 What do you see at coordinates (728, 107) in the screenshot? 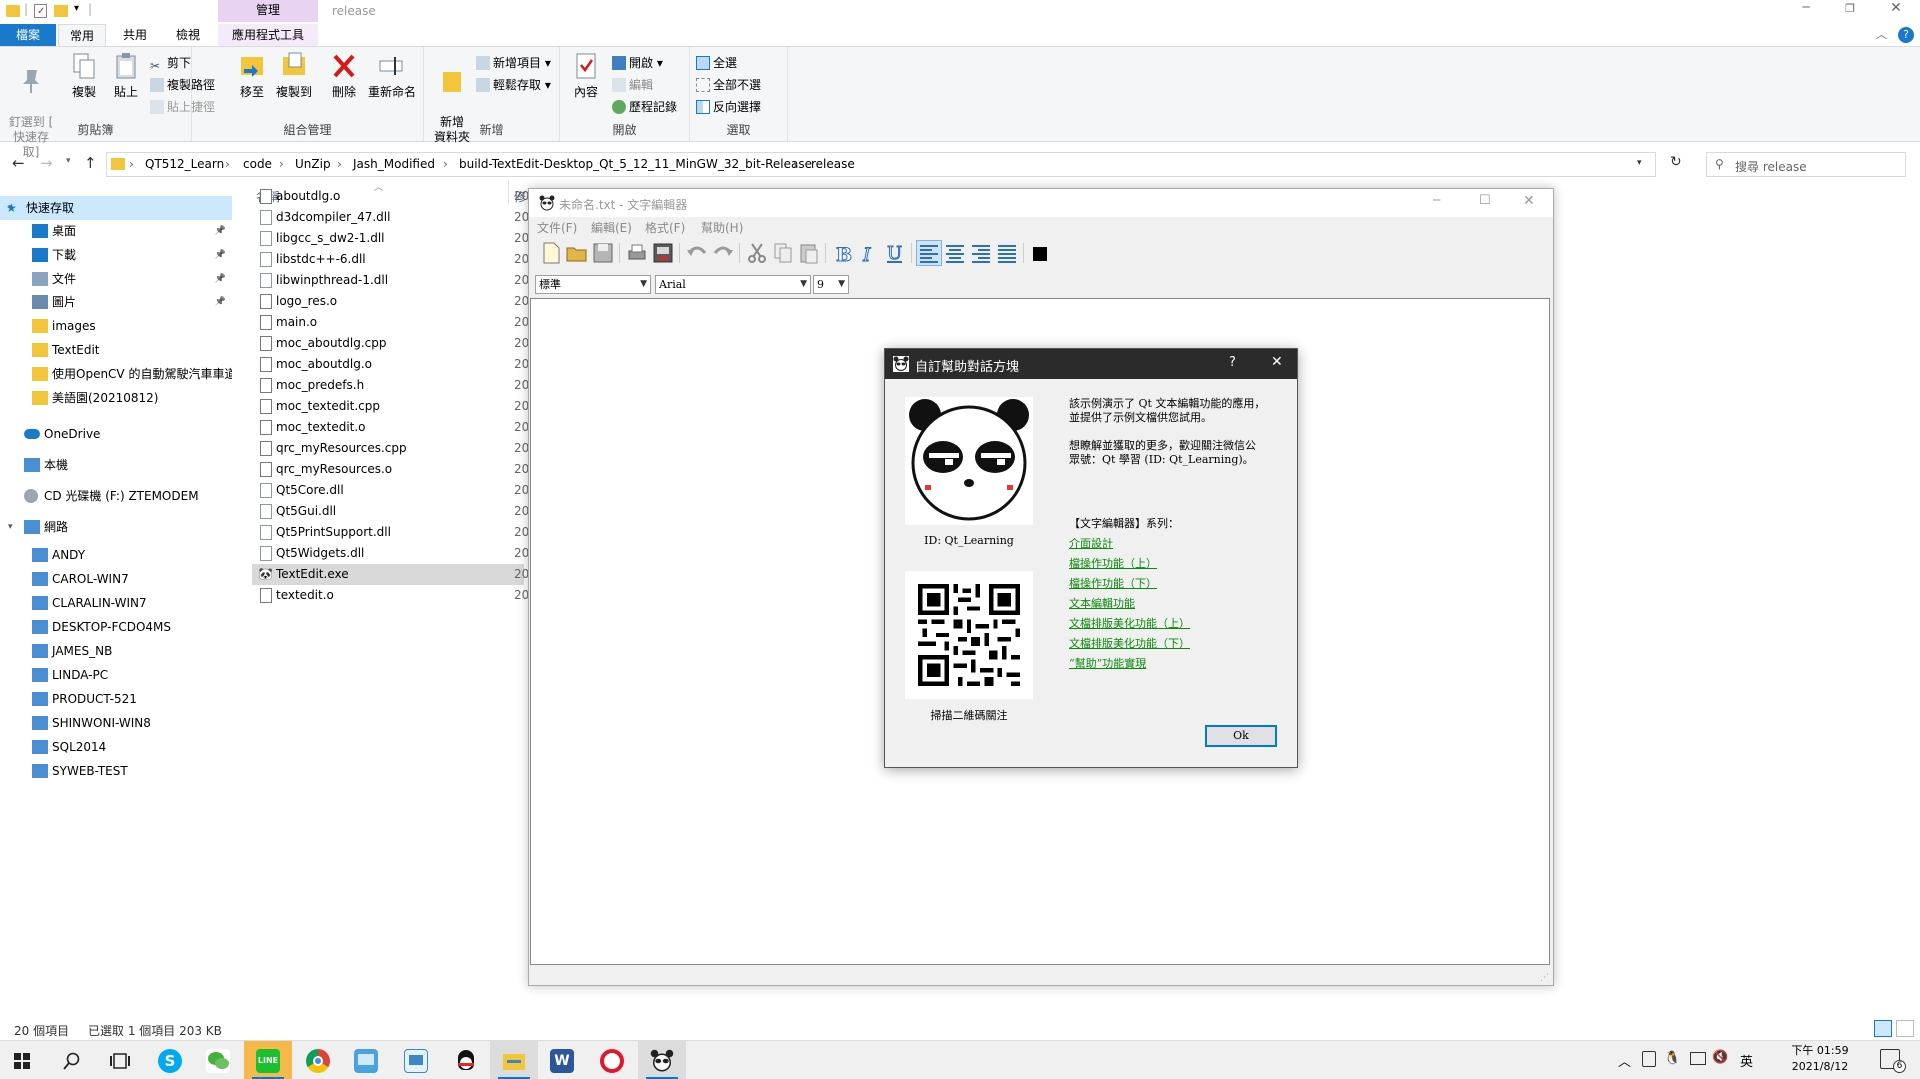
I see `invert-selection-button: 反向選擇` at bounding box center [728, 107].